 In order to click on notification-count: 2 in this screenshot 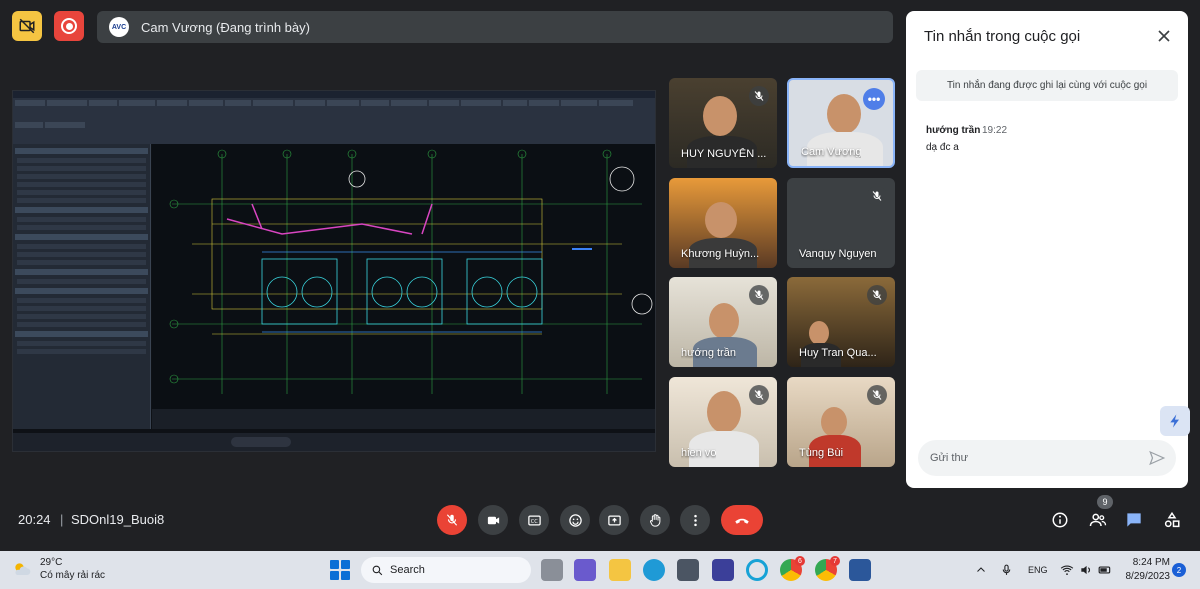, I will do `click(1179, 570)`.